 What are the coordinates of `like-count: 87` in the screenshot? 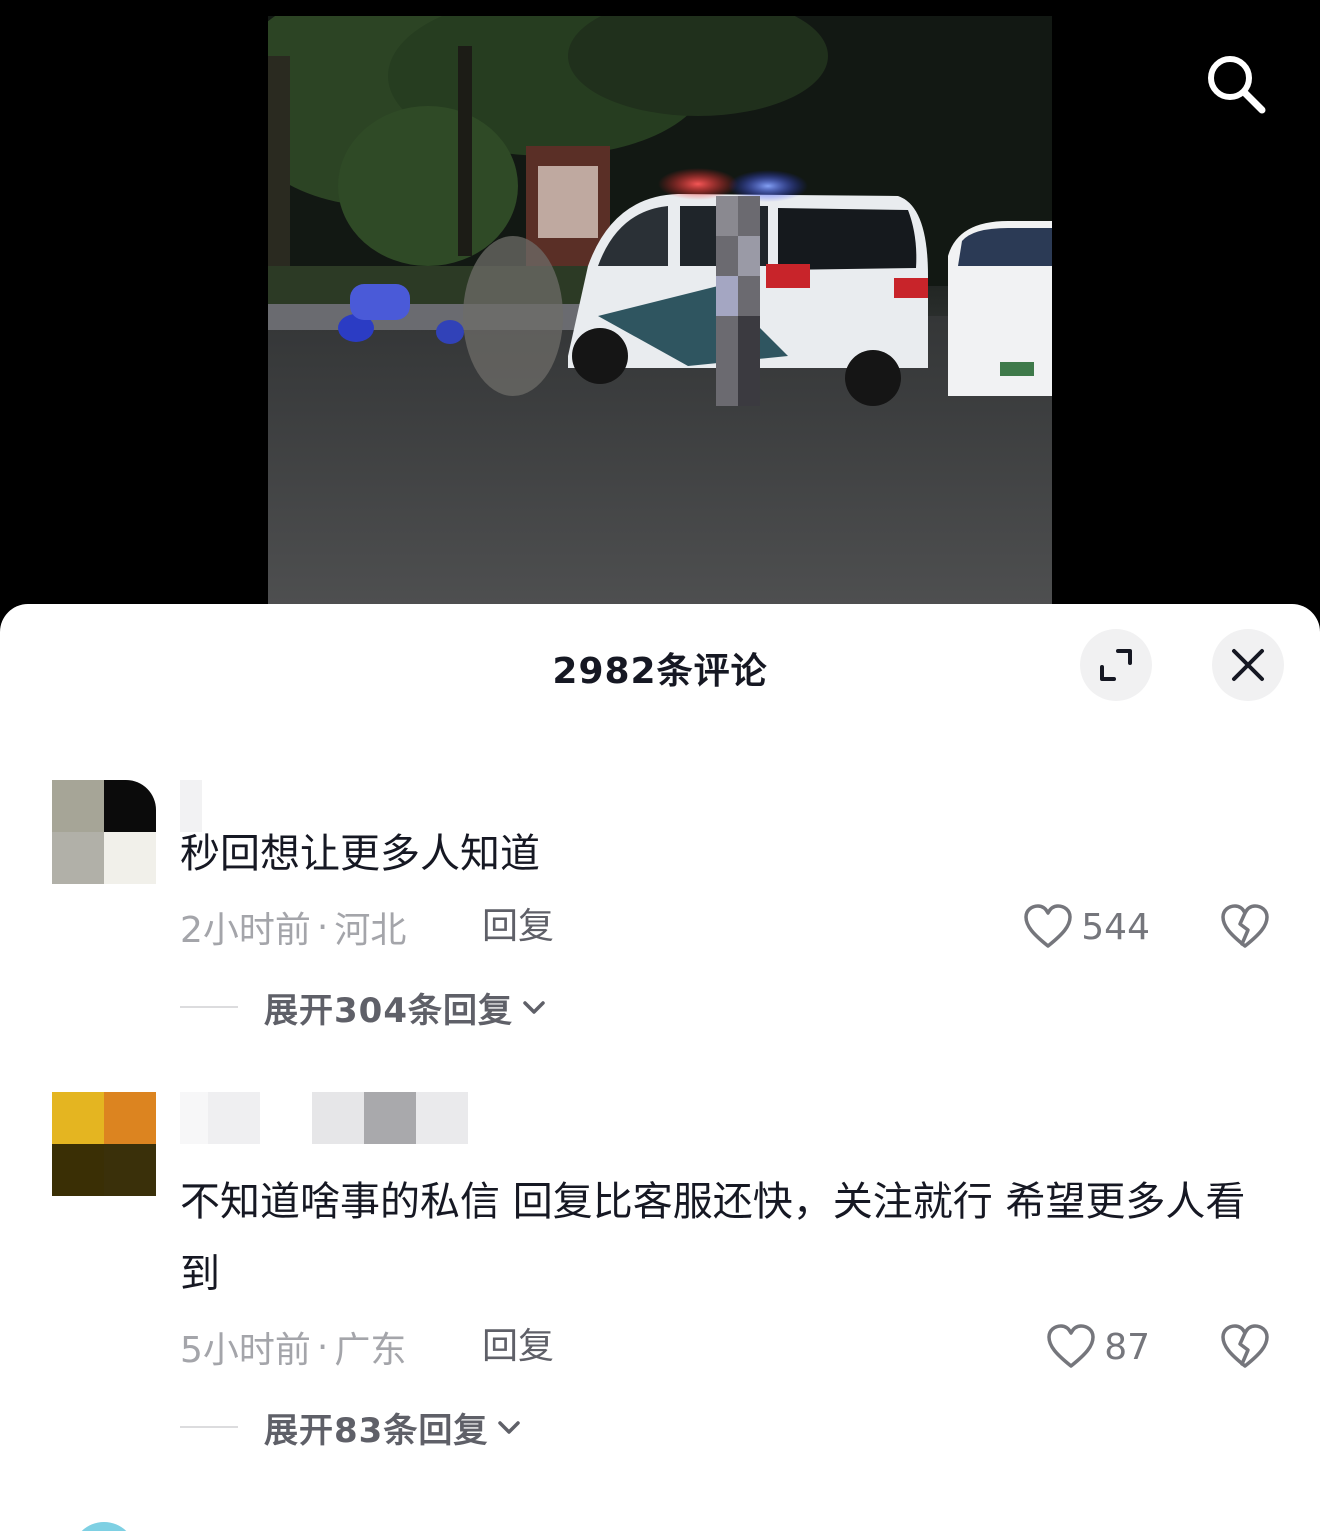 It's located at (1127, 1347).